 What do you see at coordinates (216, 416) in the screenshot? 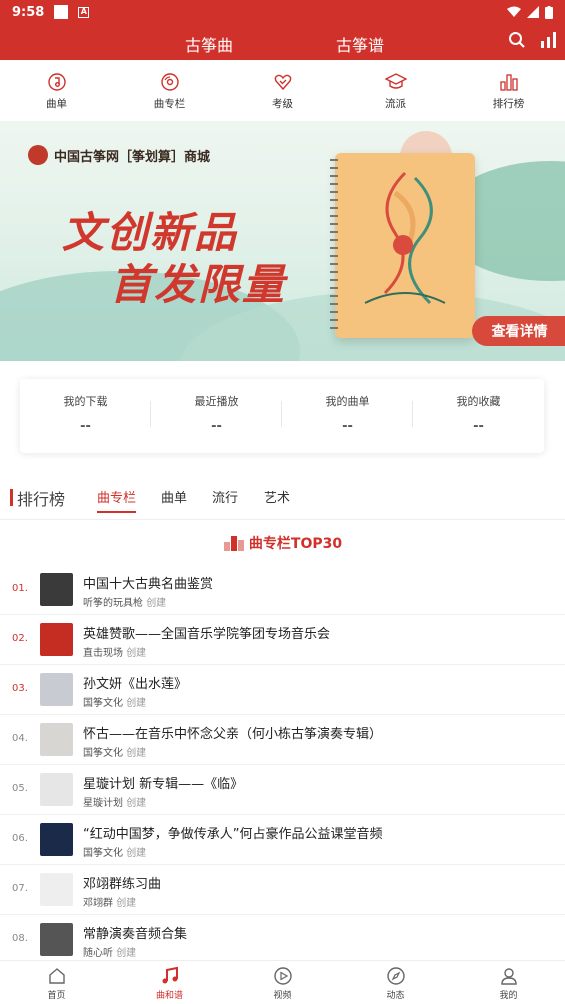
I see `stat-recent: 最近播放 --` at bounding box center [216, 416].